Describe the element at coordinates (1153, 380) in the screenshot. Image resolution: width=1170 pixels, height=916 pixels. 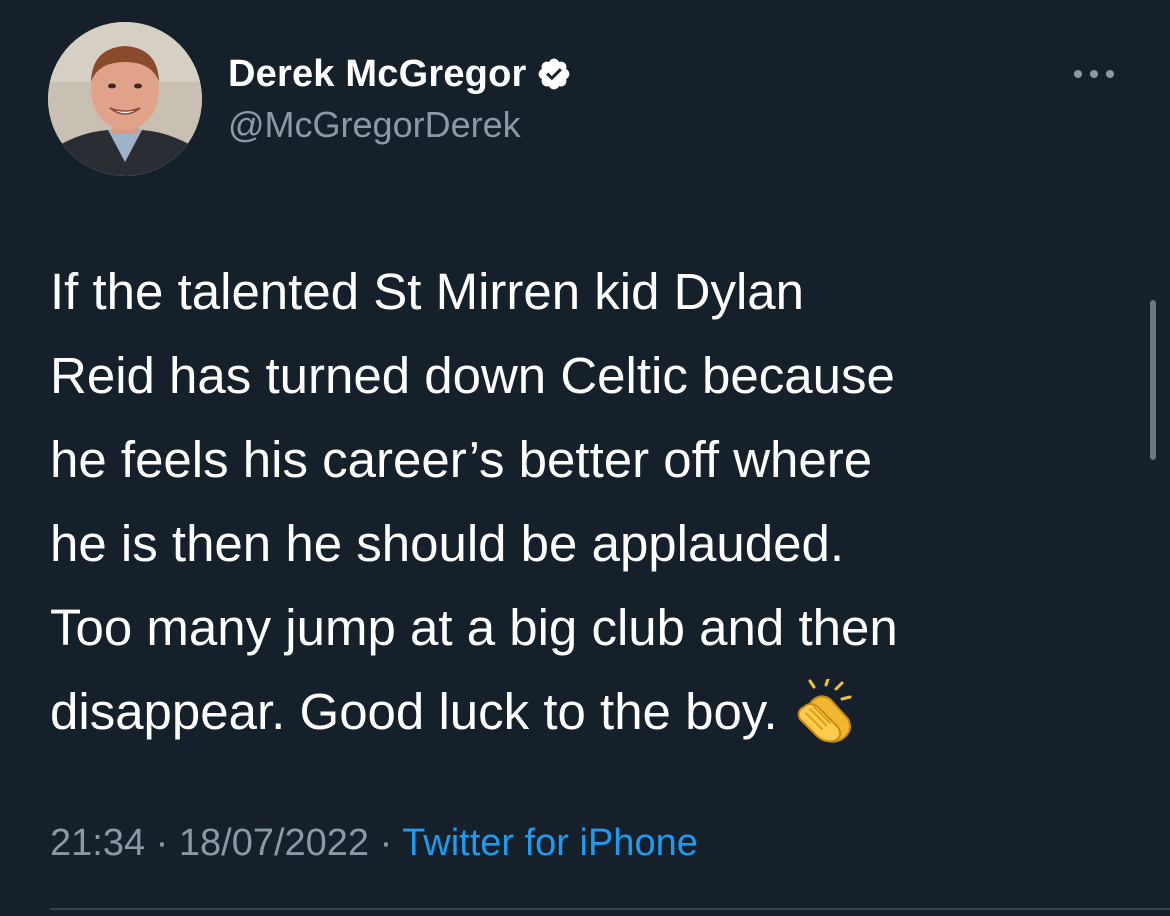
I see `scrollbar` at that location.